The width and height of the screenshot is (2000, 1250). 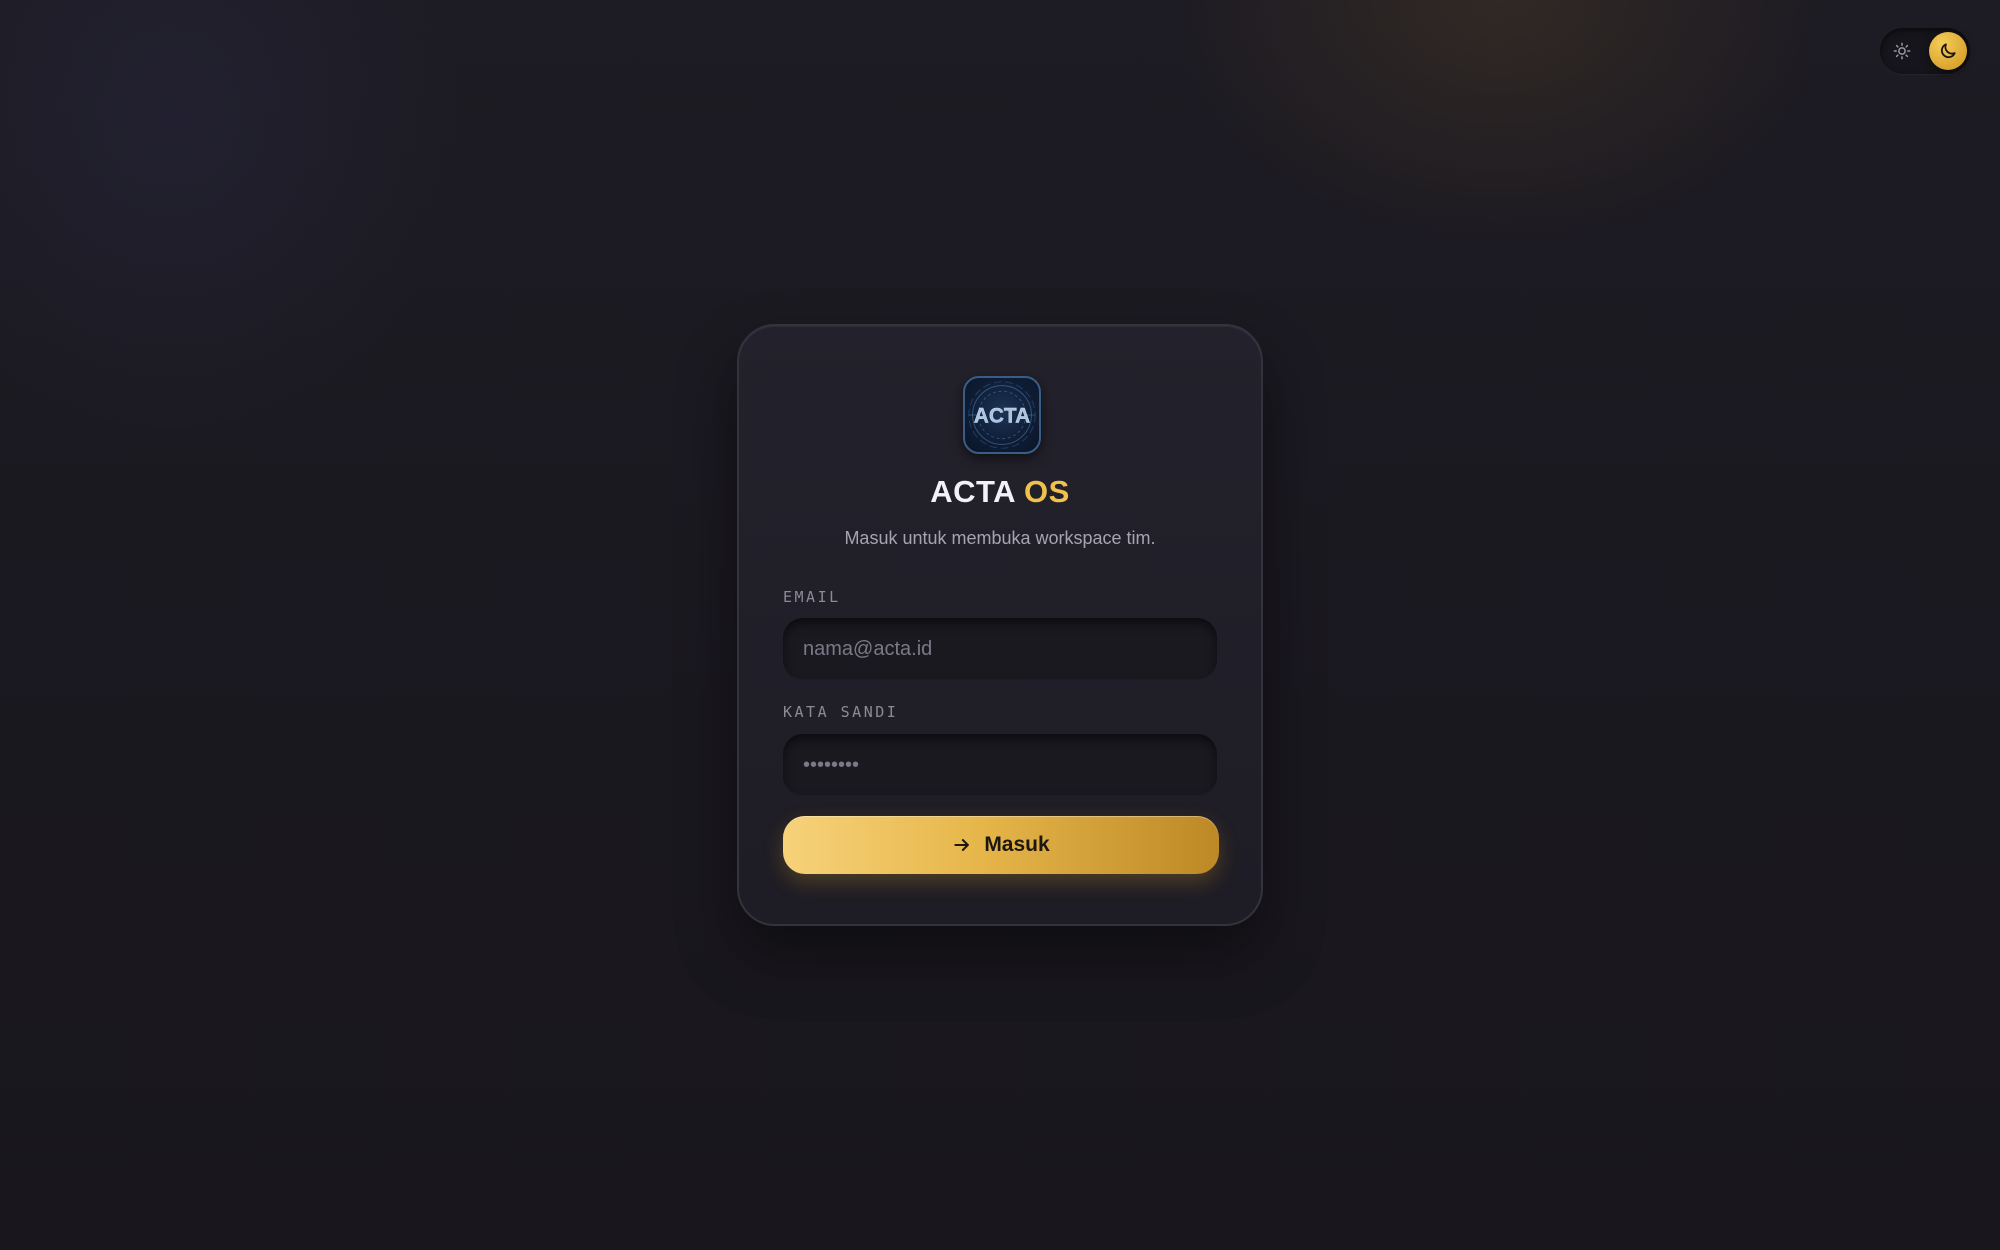 I want to click on subtitle: Masuk untuk membuka workspace tim., so click(x=1000, y=538).